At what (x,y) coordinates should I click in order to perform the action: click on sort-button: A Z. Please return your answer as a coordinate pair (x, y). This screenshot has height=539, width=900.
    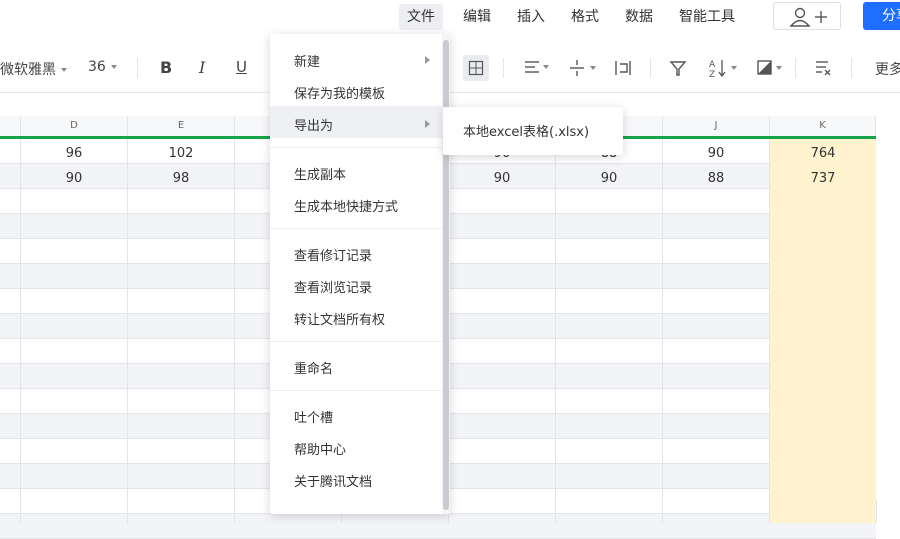
    Looking at the image, I should click on (724, 68).